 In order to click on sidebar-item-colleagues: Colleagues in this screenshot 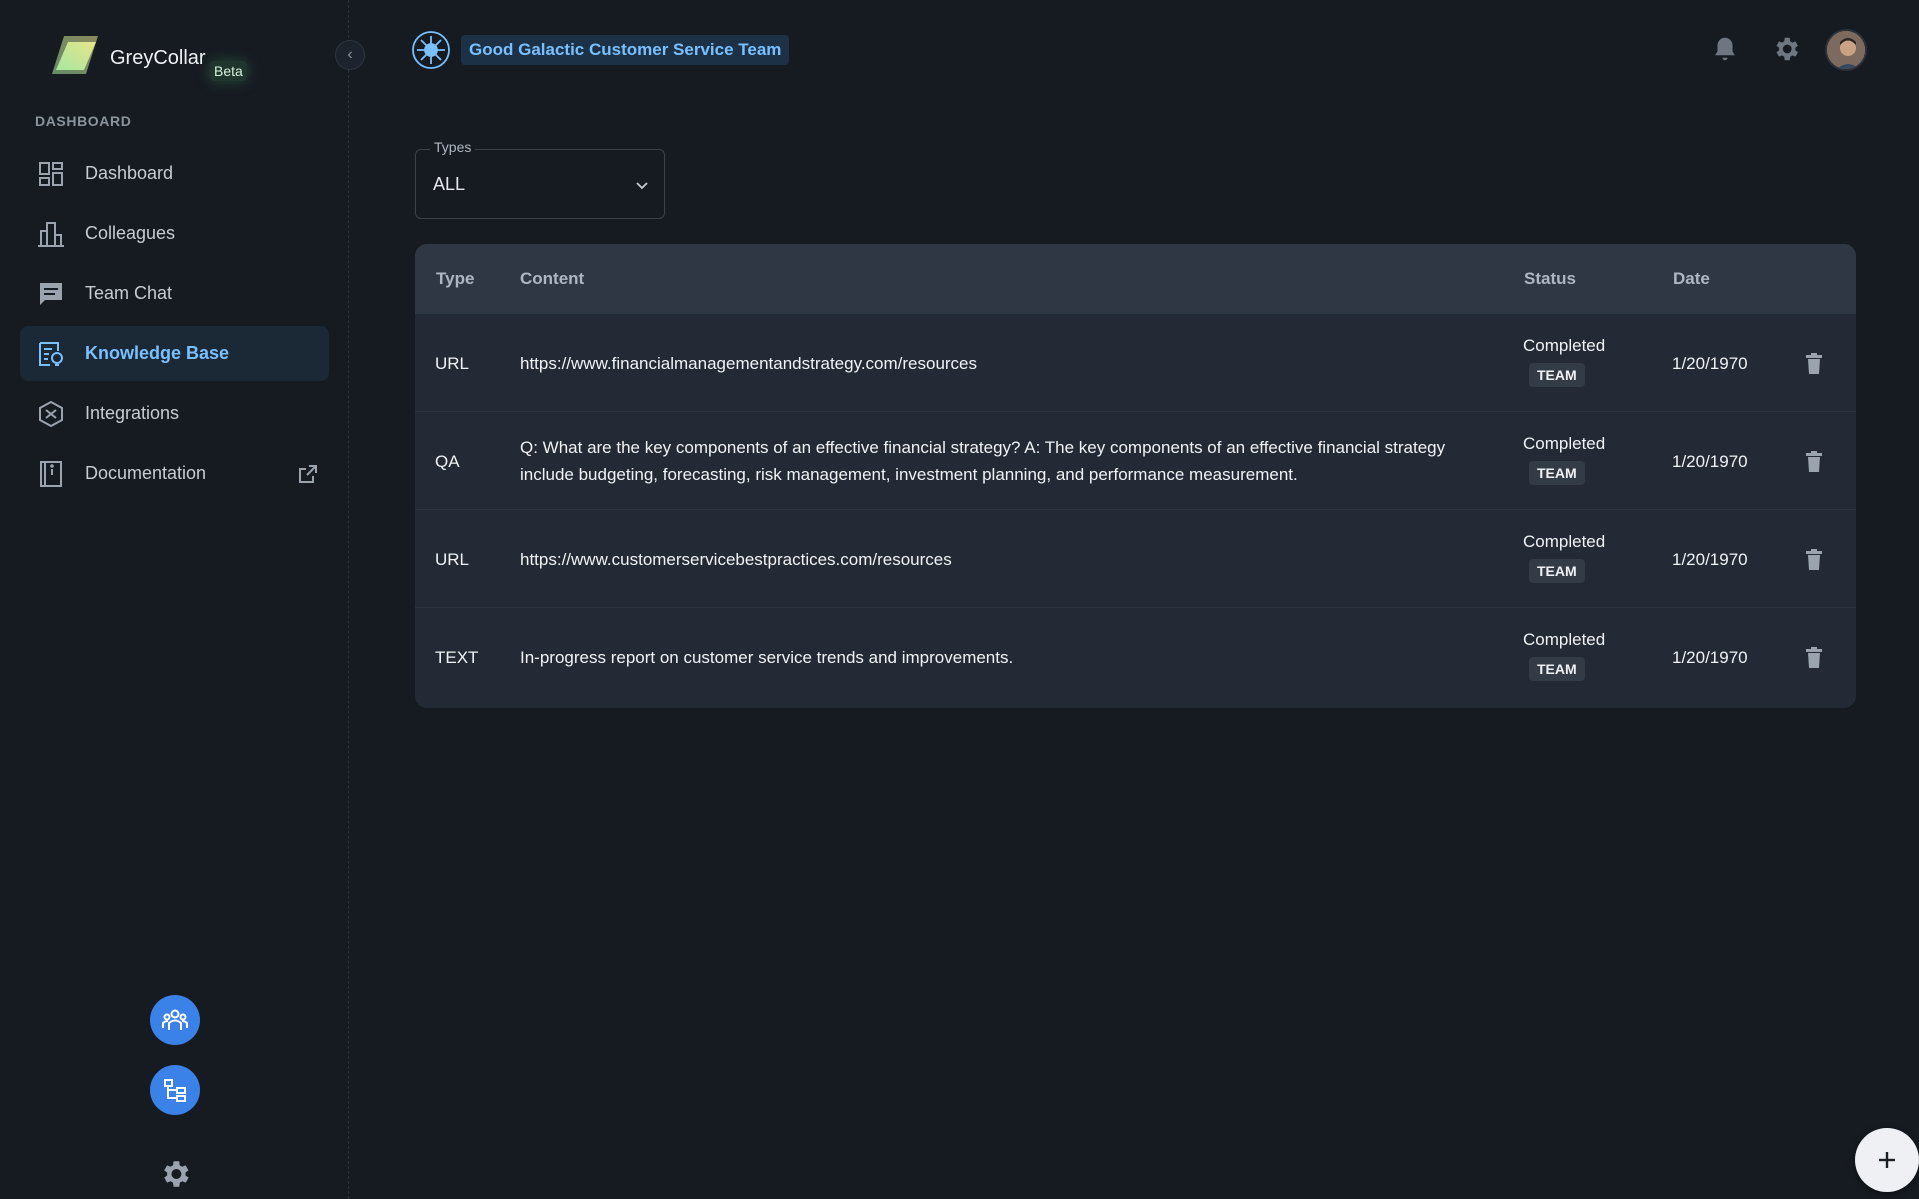, I will do `click(174, 233)`.